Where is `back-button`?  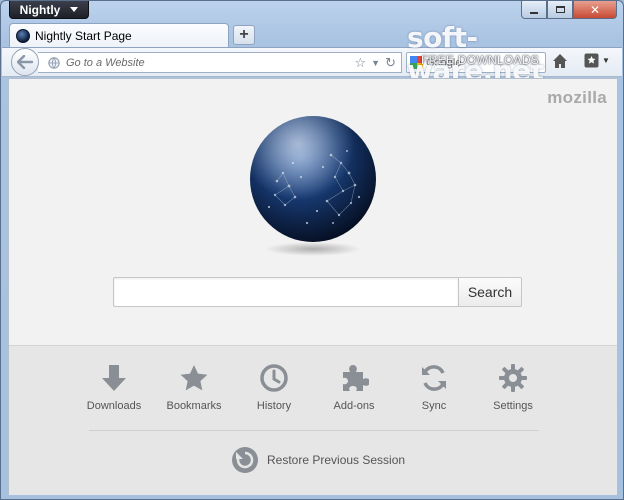 back-button is located at coordinates (25, 62).